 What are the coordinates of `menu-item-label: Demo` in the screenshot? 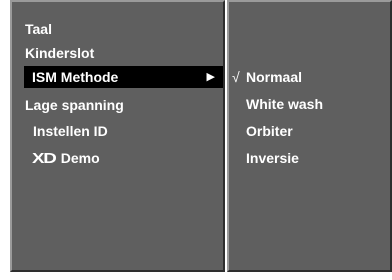 It's located at (80, 158).